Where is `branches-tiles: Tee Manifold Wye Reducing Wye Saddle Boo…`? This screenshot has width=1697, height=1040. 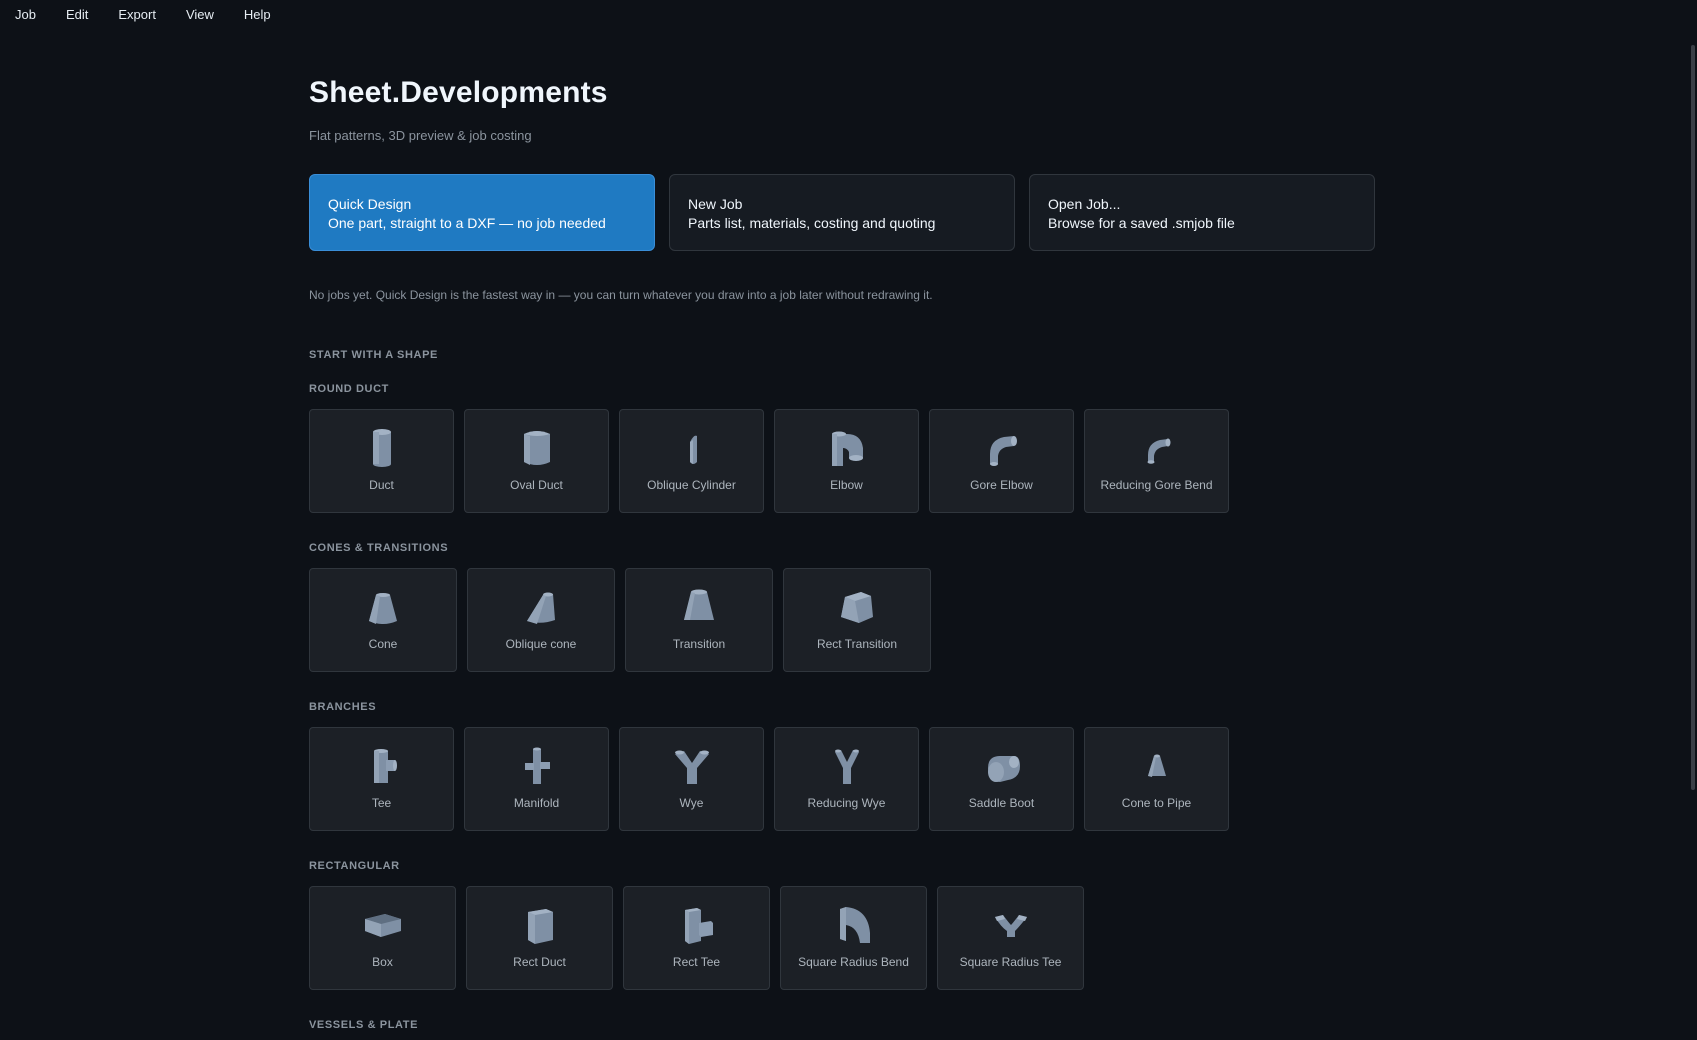 branches-tiles: Tee Manifold Wye Reducing Wye Saddle Boo… is located at coordinates (849, 779).